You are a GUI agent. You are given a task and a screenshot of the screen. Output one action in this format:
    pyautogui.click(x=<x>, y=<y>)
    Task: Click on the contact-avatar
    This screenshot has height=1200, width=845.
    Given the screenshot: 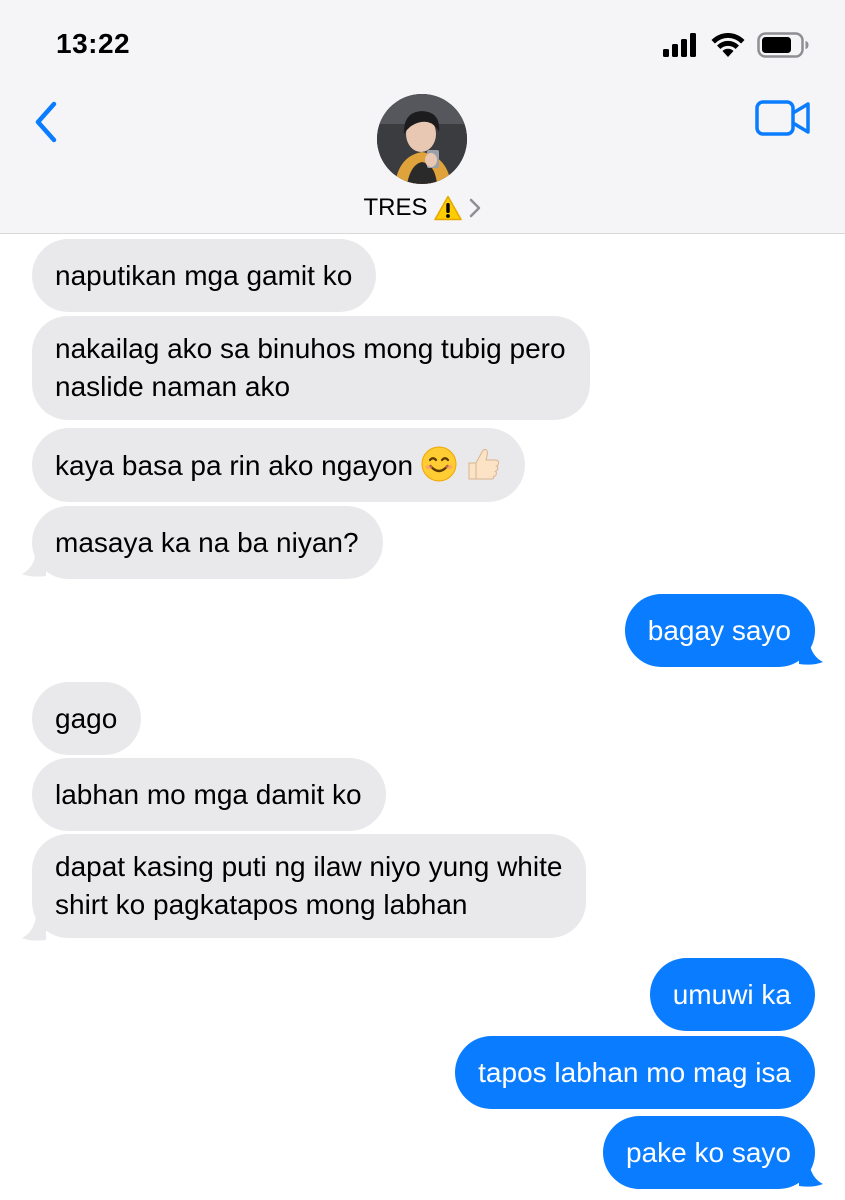 What is the action you would take?
    pyautogui.click(x=422, y=139)
    